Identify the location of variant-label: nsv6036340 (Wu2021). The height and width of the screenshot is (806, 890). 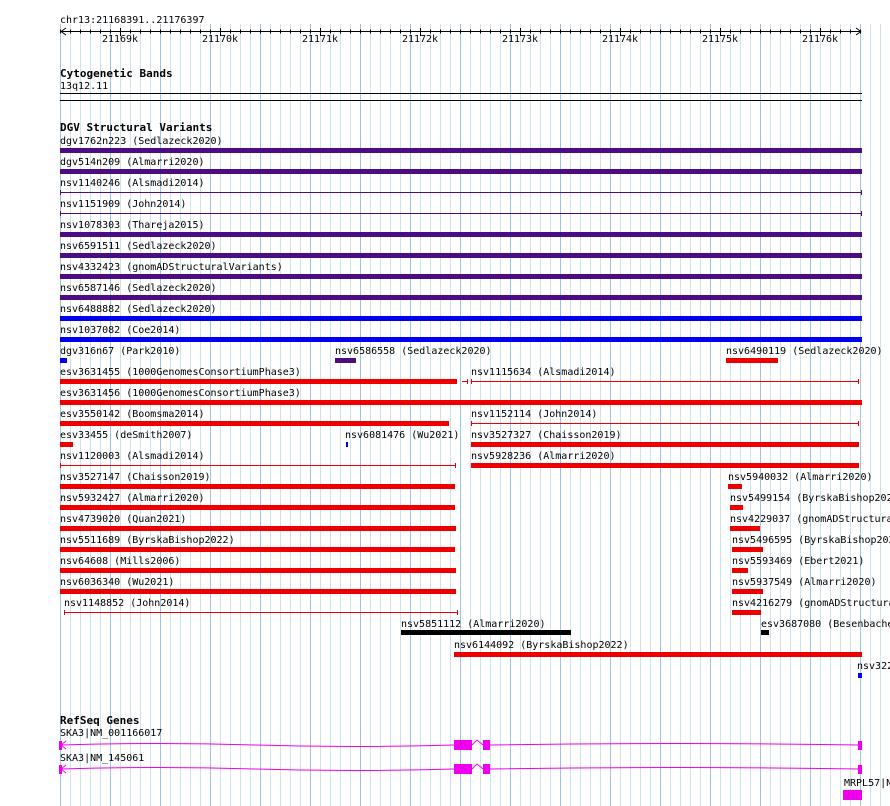
(117, 583).